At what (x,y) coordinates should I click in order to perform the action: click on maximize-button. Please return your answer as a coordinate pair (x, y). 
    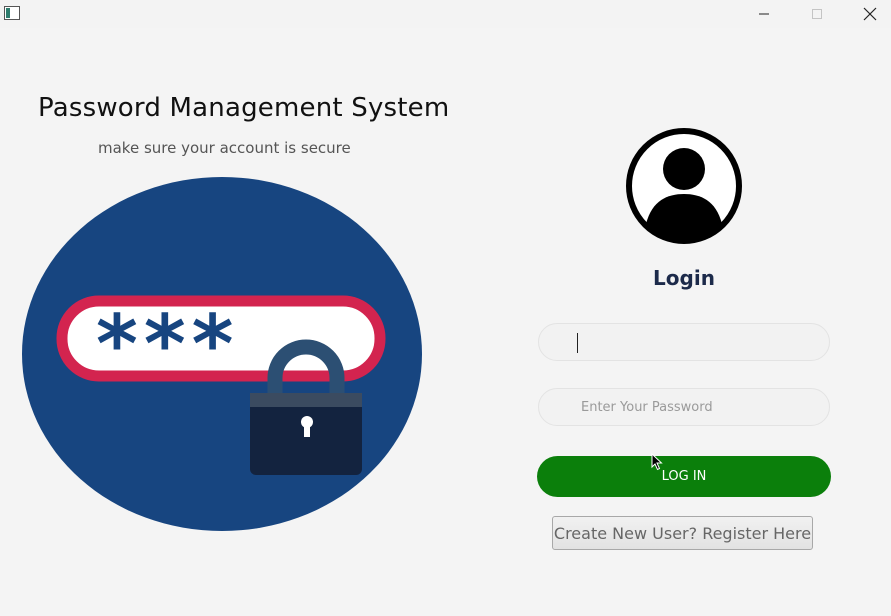
    Looking at the image, I should click on (817, 14).